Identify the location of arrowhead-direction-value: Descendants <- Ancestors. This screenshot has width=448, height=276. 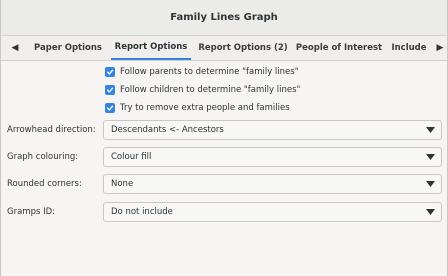
(167, 130).